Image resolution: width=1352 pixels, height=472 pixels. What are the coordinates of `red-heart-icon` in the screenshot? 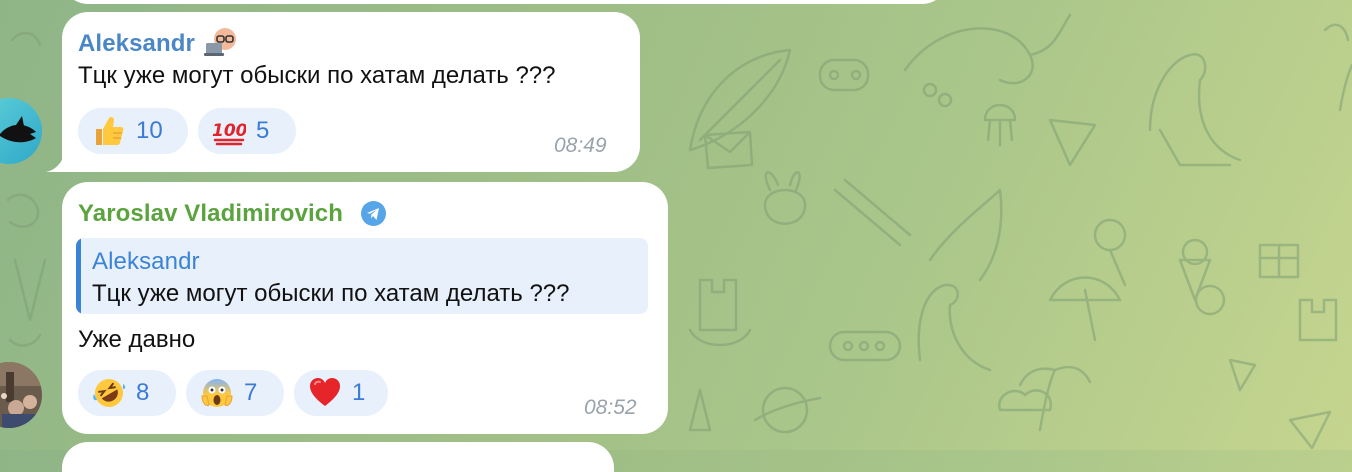 It's located at (325, 392).